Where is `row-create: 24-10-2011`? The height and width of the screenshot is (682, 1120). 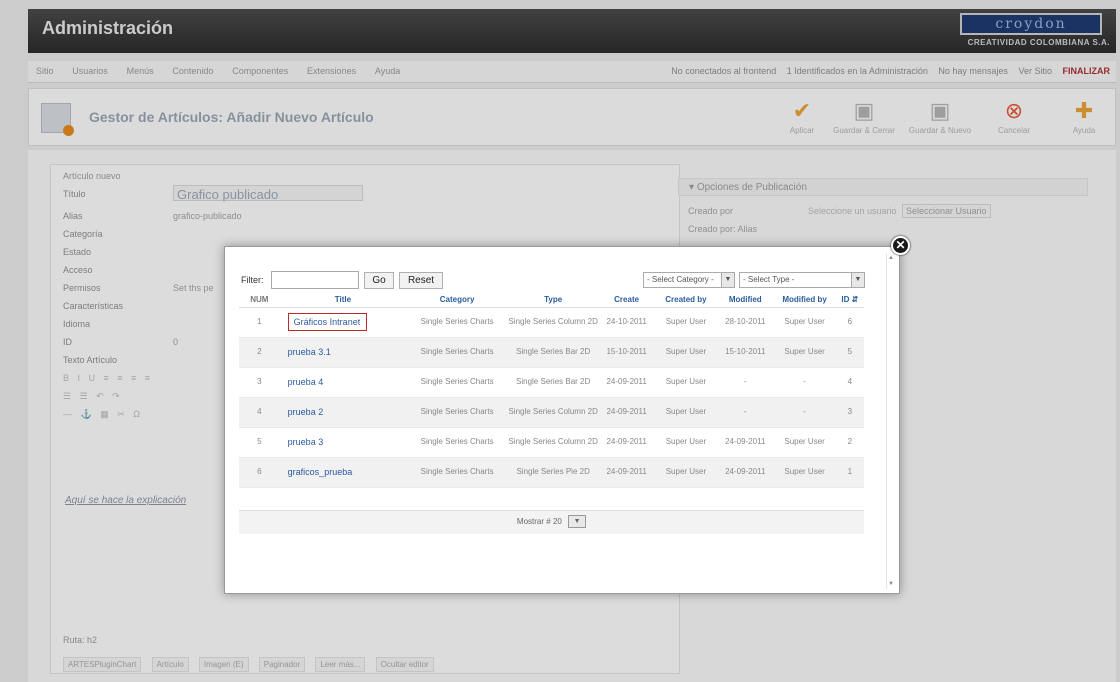
row-create: 24-10-2011 is located at coordinates (626, 322).